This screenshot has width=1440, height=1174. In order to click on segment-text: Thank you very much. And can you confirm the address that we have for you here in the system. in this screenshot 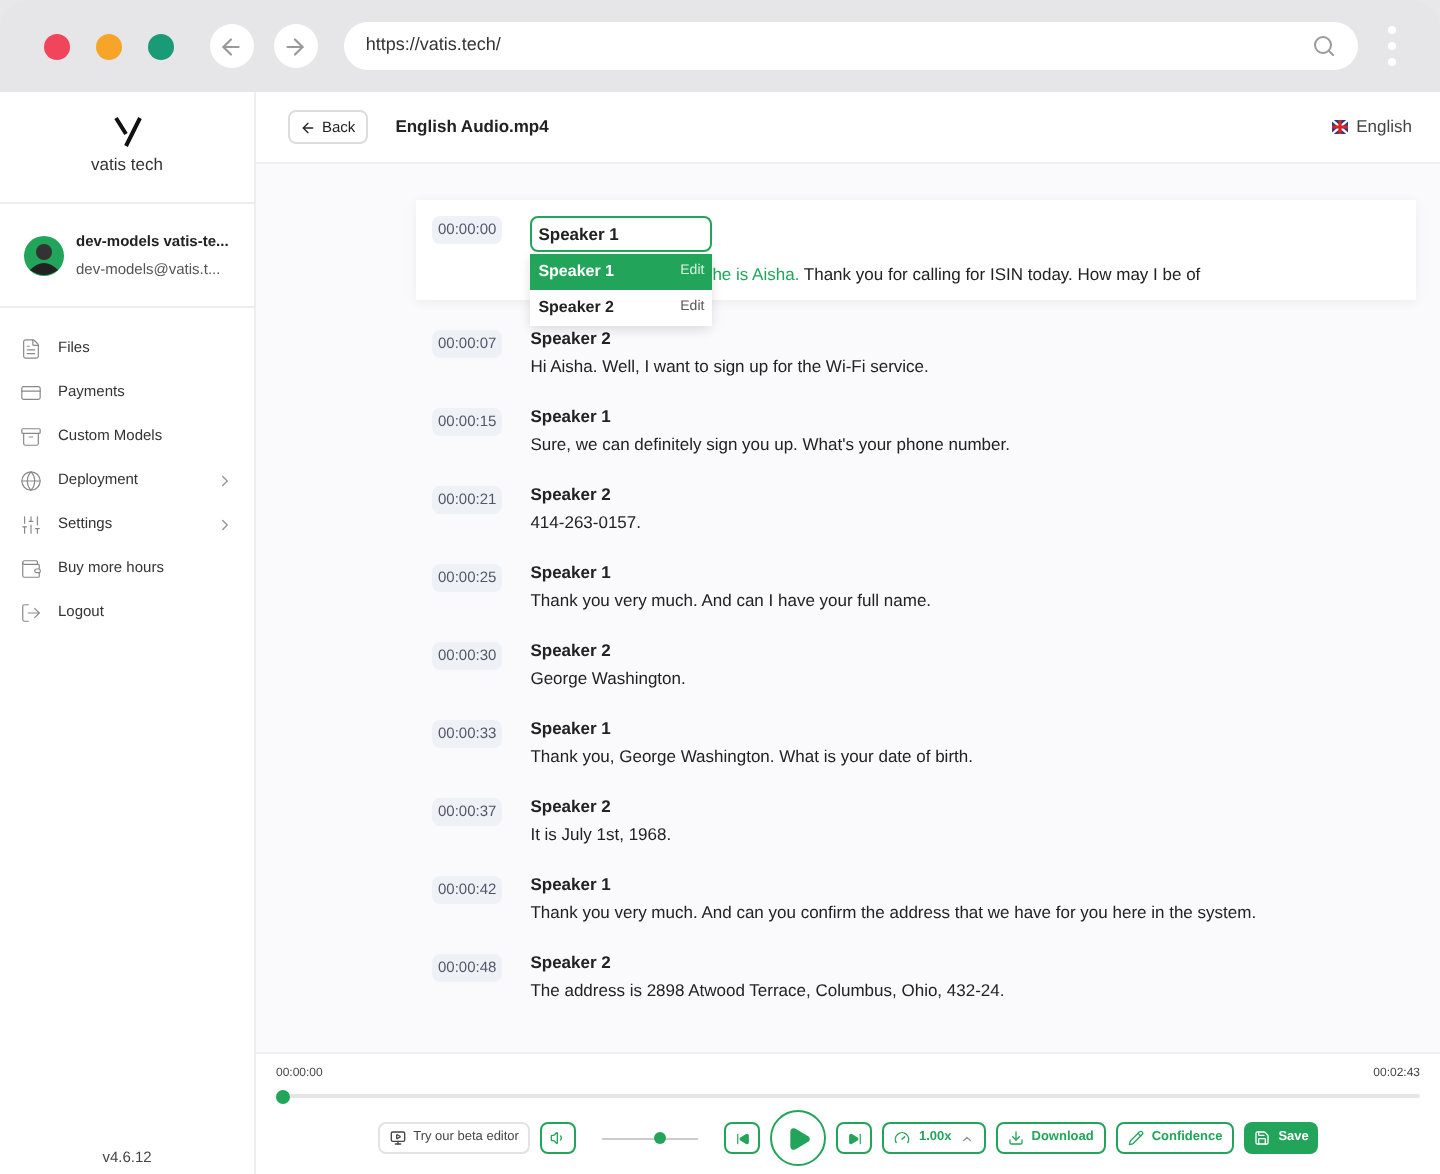, I will do `click(893, 913)`.